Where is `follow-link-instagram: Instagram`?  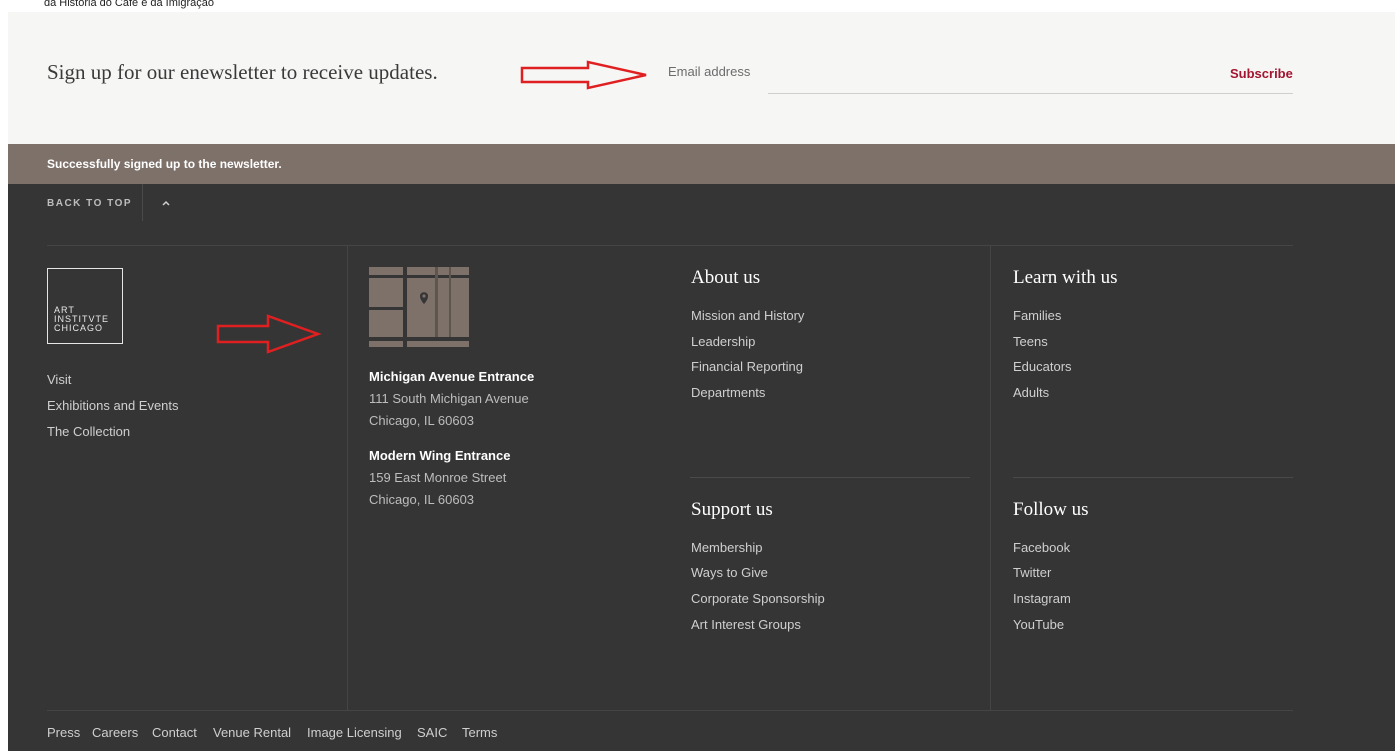
follow-link-instagram: Instagram is located at coordinates (1042, 598).